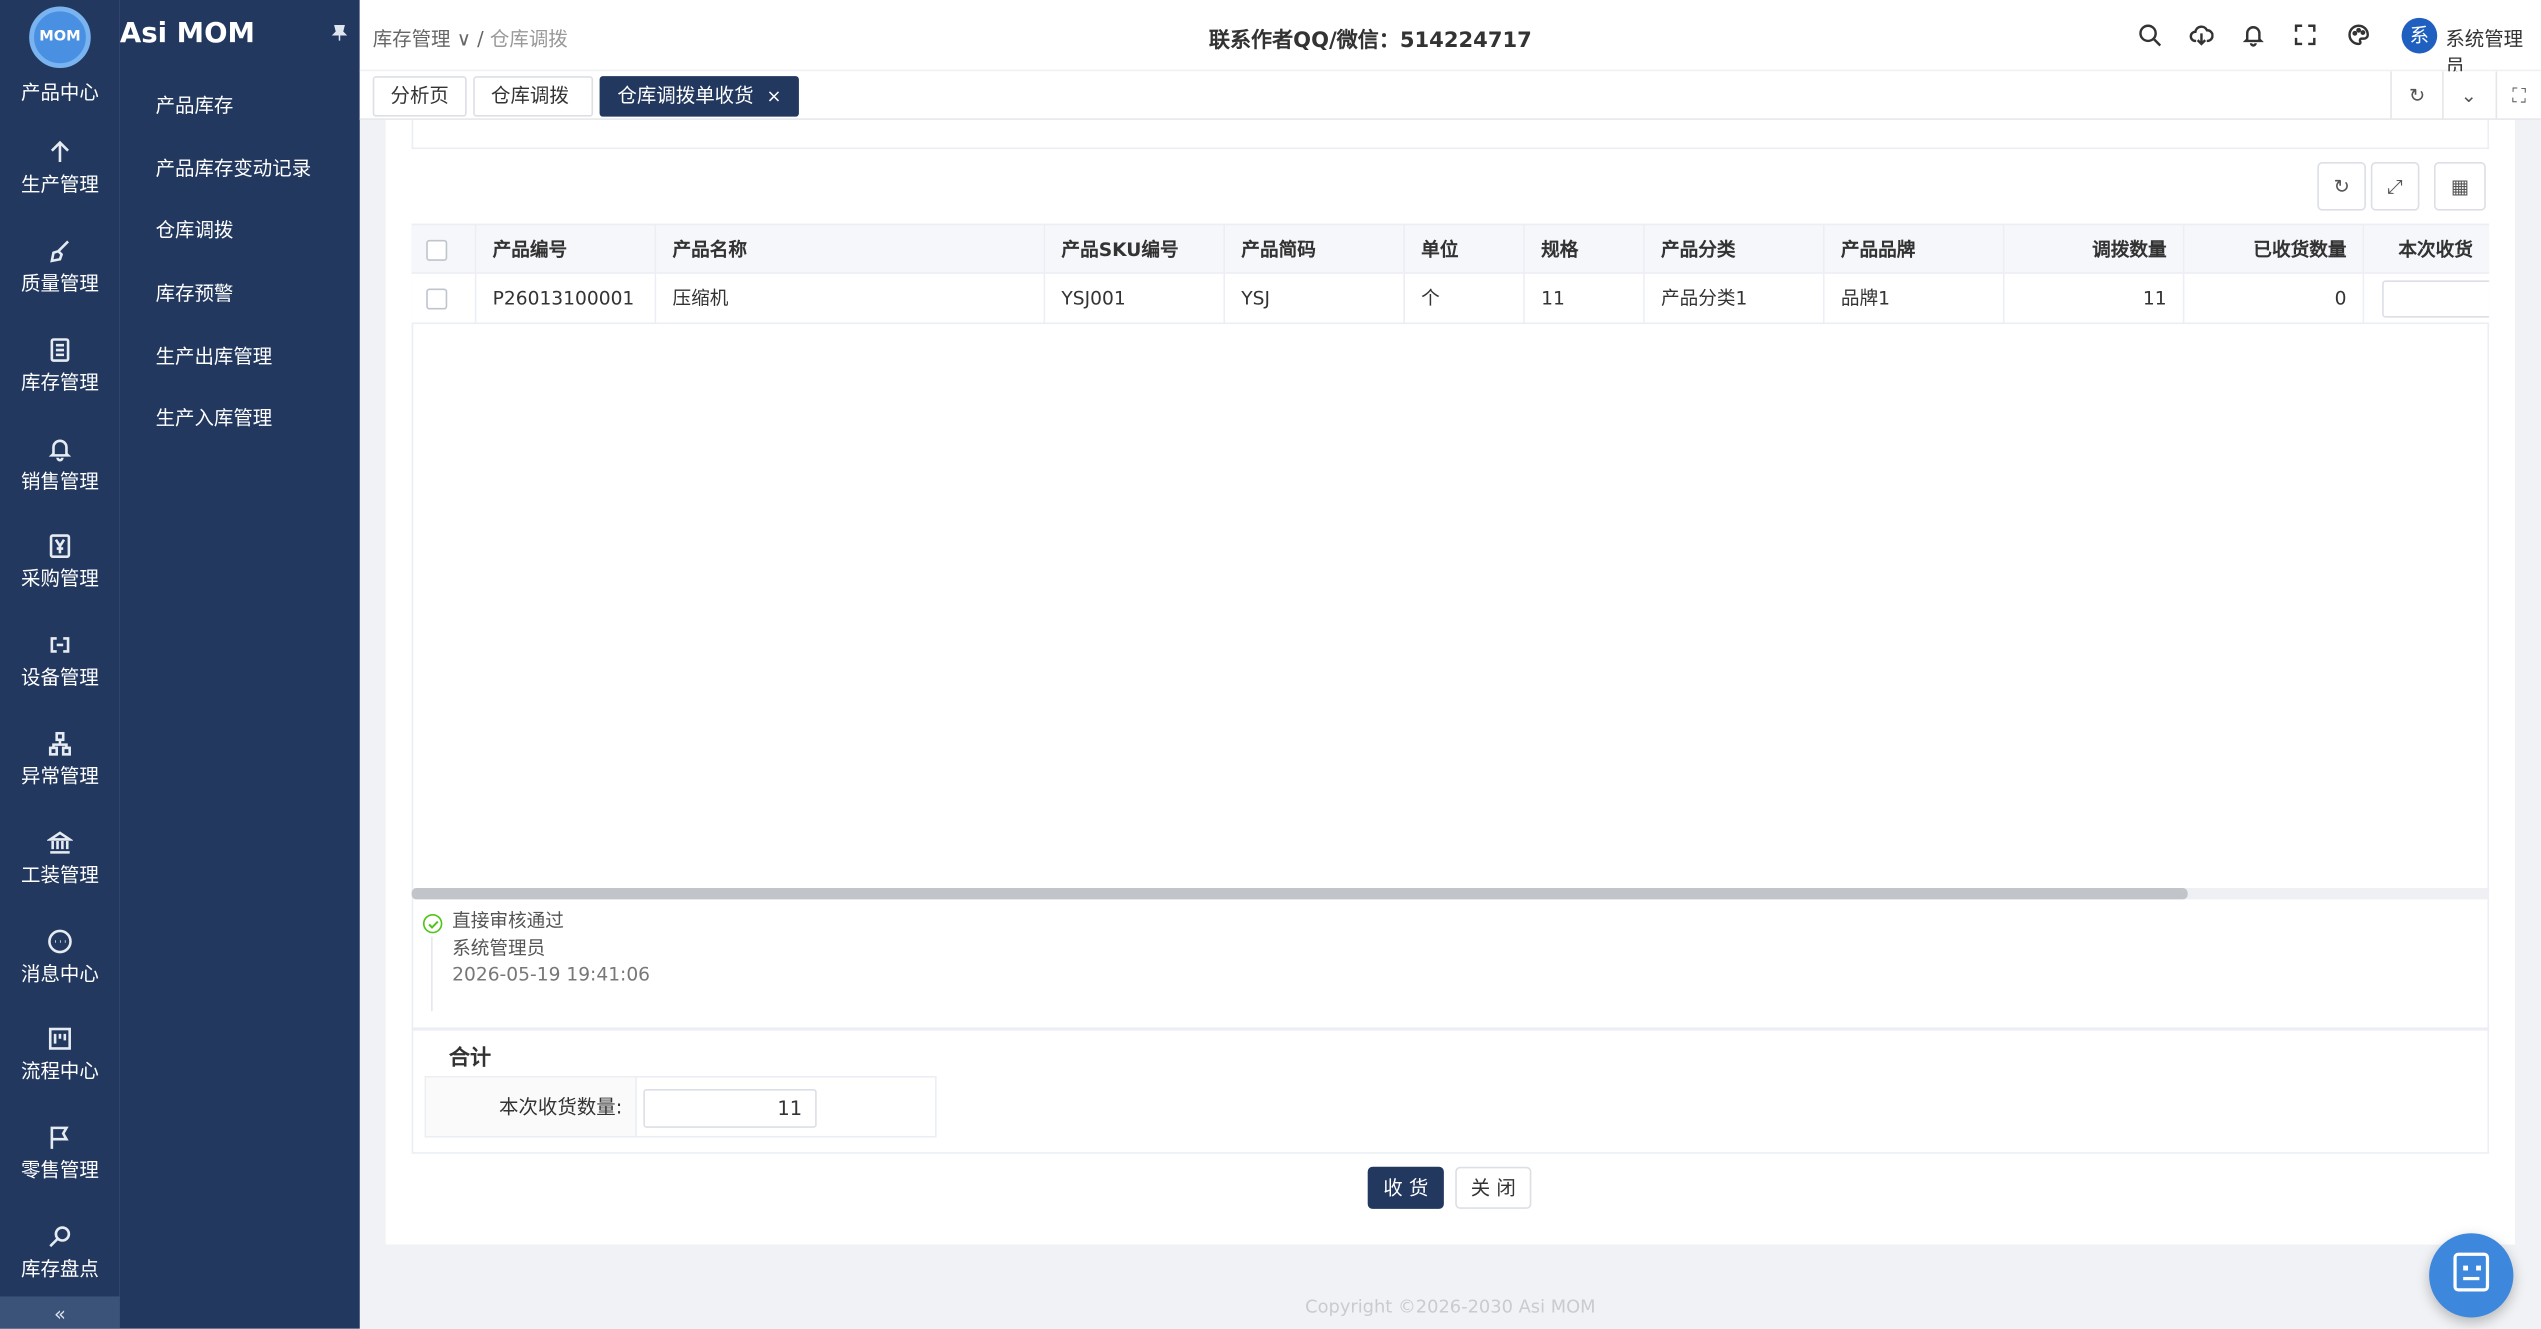 The image size is (2541, 1329). I want to click on maximize-icon: ⛶, so click(2518, 95).